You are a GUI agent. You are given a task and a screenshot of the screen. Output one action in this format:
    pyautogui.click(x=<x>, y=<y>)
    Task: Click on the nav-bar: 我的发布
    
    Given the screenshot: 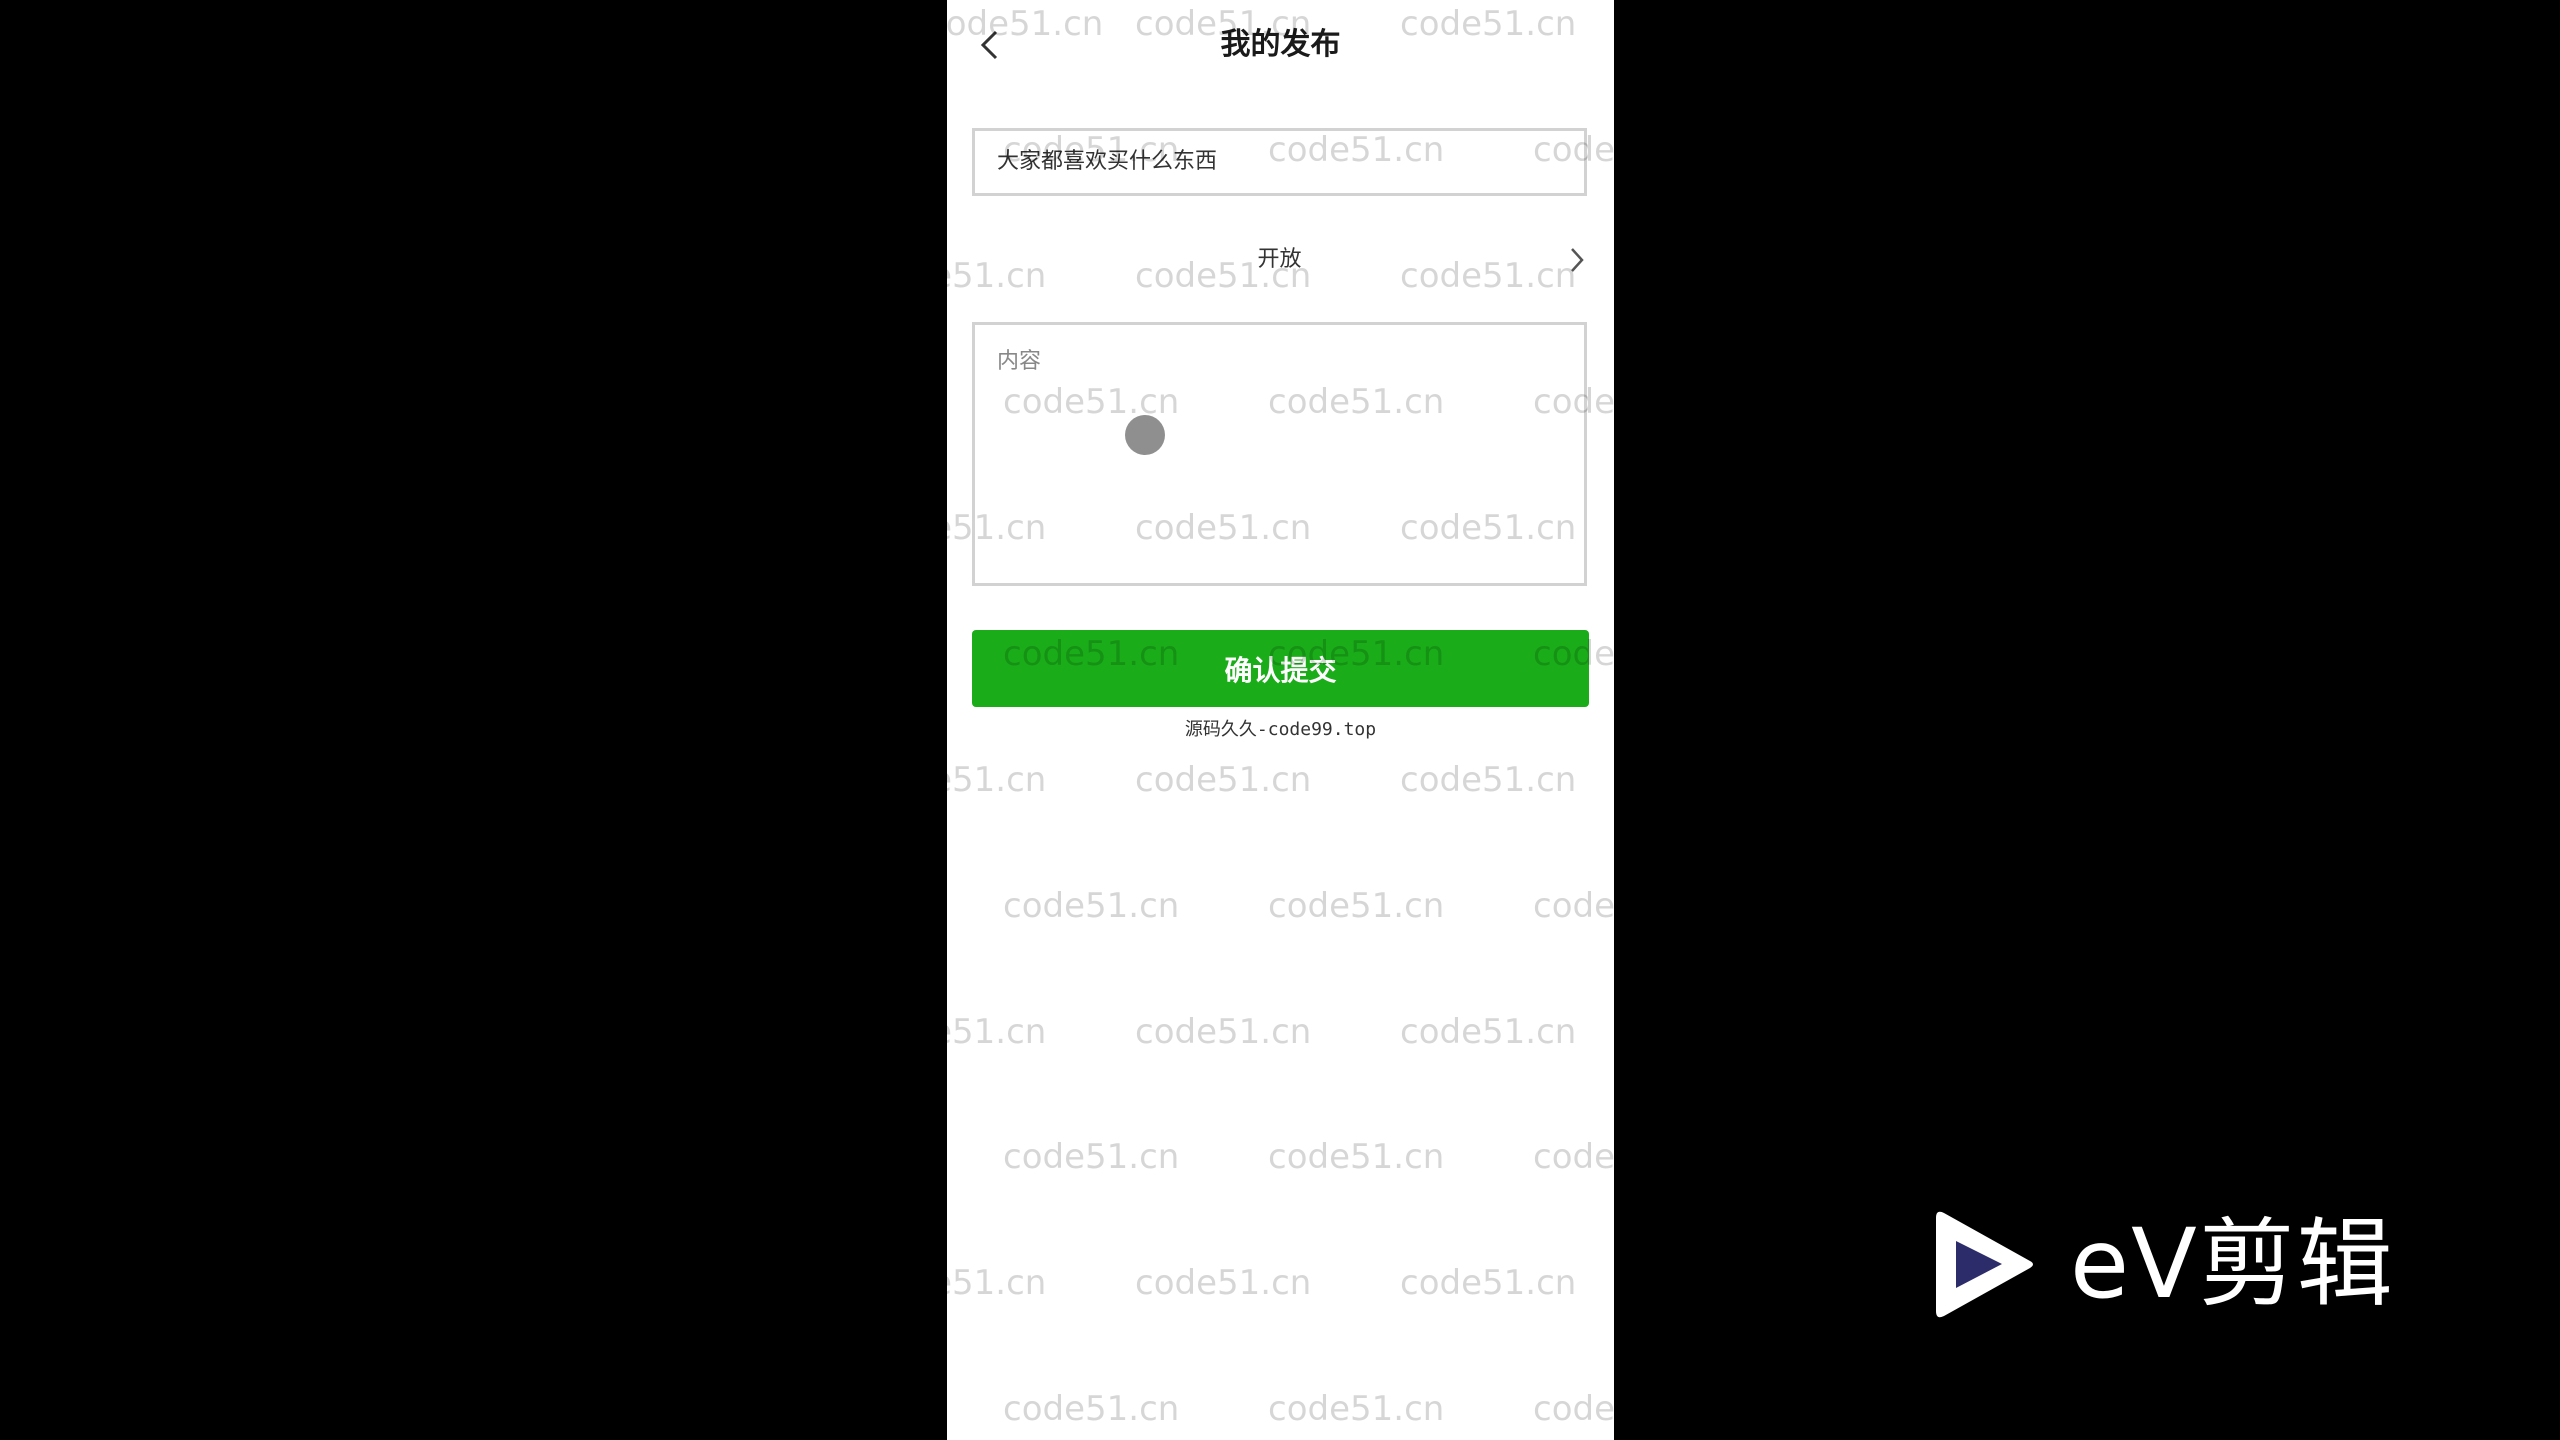 What is the action you would take?
    pyautogui.click(x=1280, y=45)
    